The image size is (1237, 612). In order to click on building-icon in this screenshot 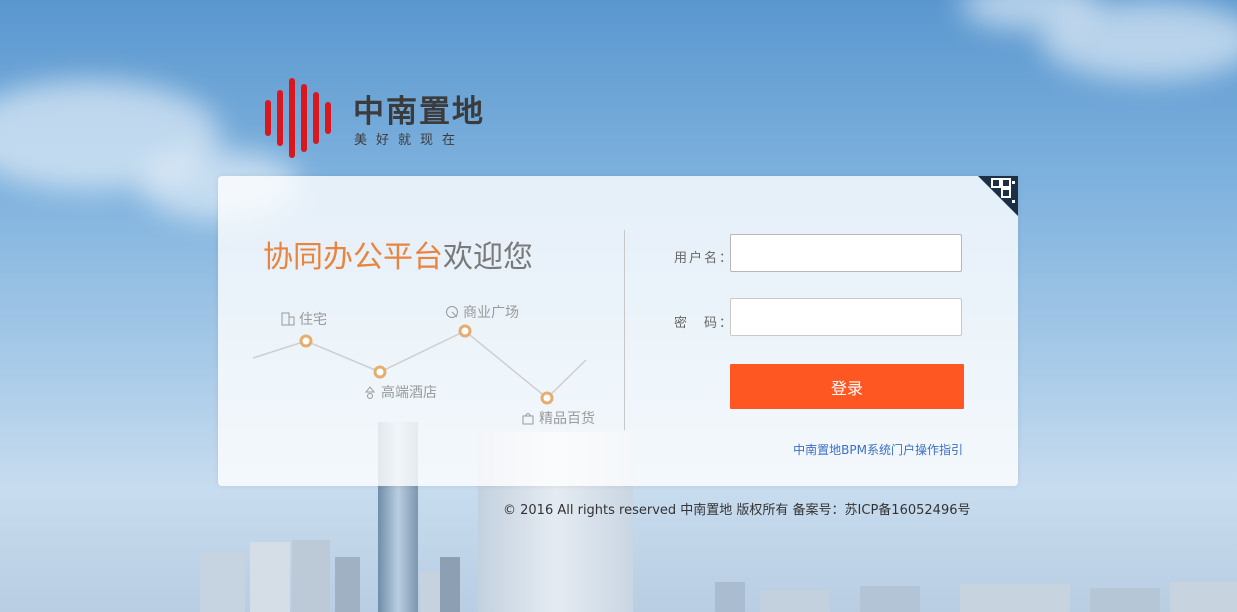, I will do `click(288, 319)`.